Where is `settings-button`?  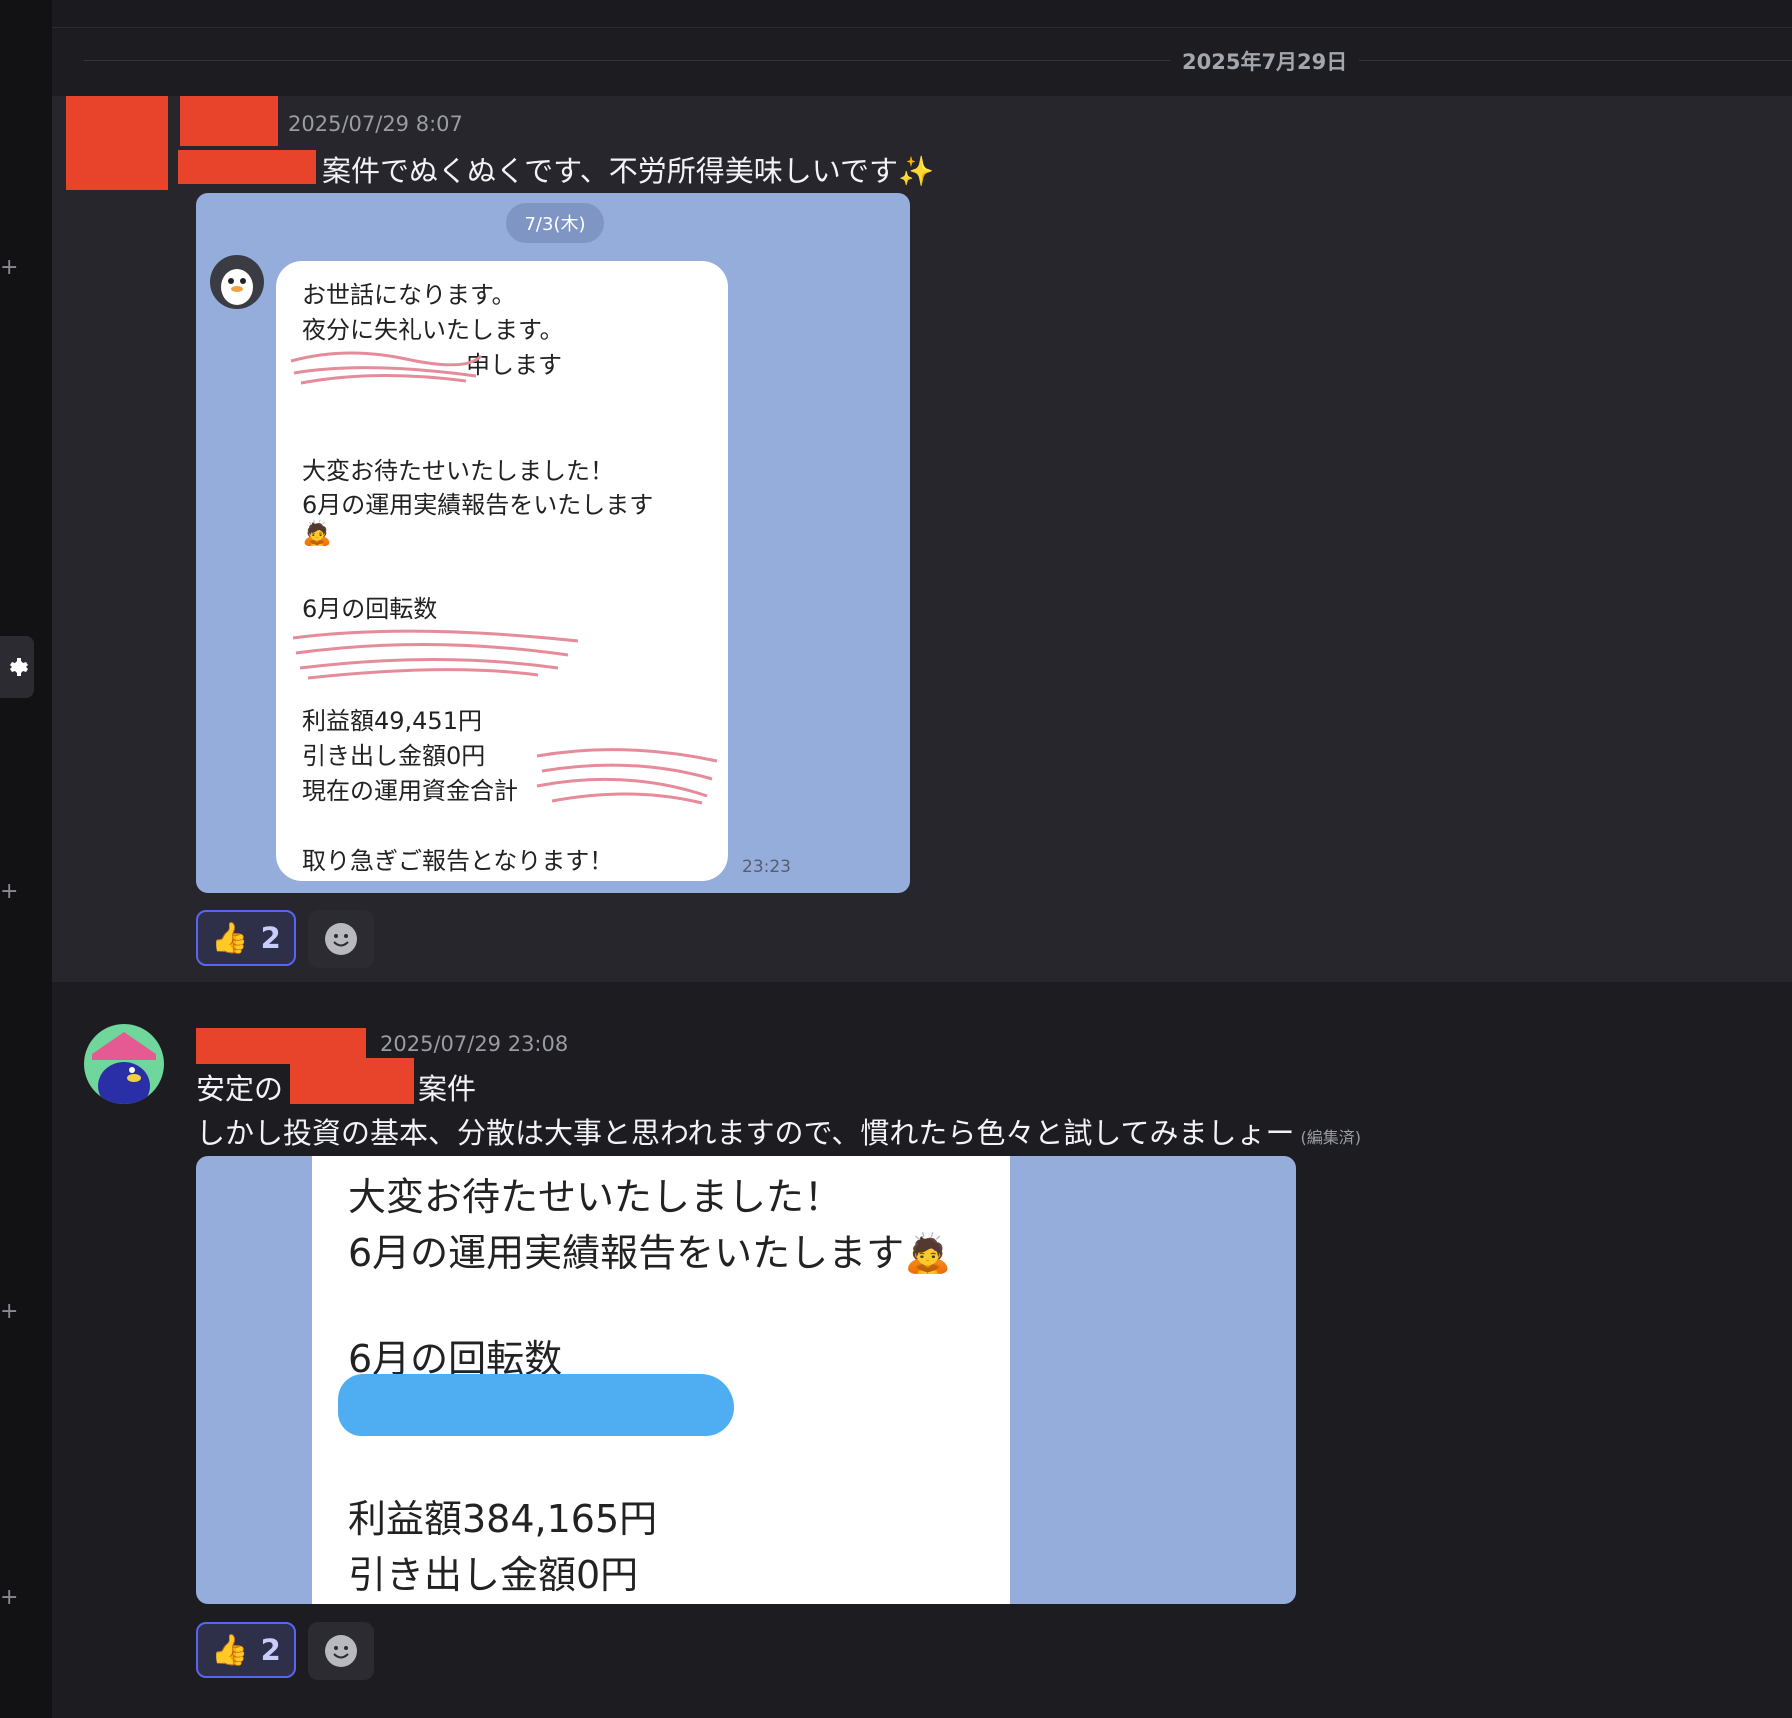 settings-button is located at coordinates (17, 667).